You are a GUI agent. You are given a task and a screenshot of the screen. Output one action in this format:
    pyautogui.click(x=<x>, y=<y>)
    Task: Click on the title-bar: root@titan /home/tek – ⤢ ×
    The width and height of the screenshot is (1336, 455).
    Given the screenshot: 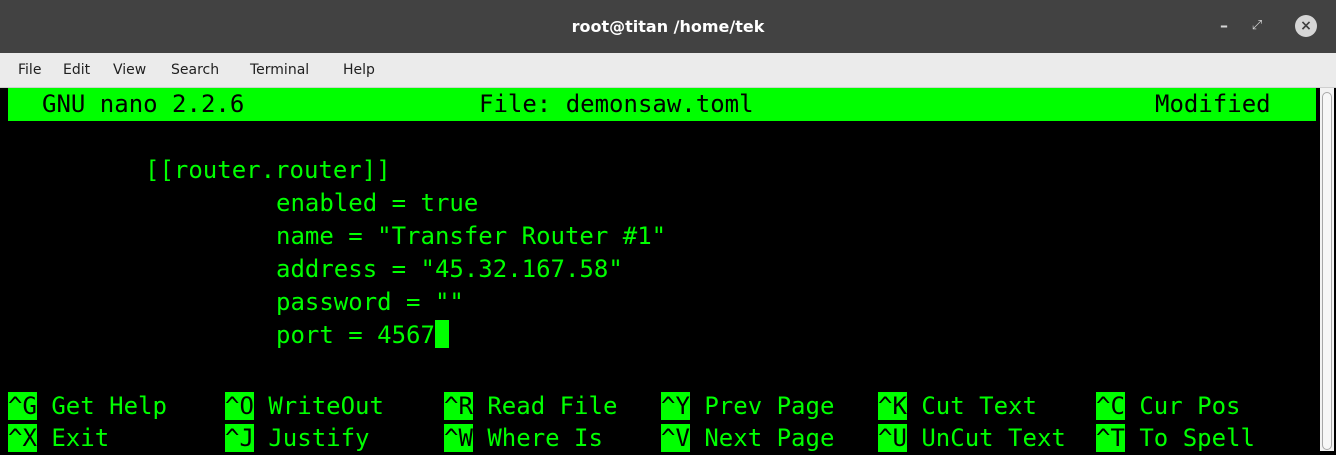 What is the action you would take?
    pyautogui.click(x=668, y=26)
    